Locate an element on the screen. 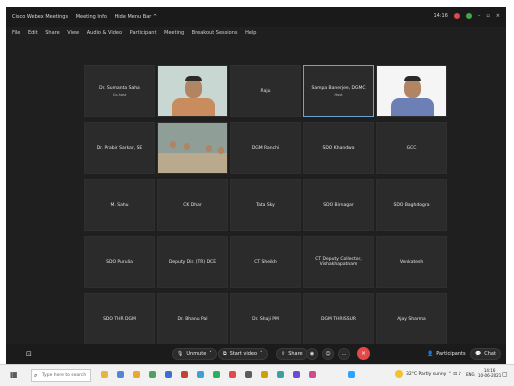 This screenshot has width=514, height=386. participant-name: SDO Purulia is located at coordinates (119, 262).